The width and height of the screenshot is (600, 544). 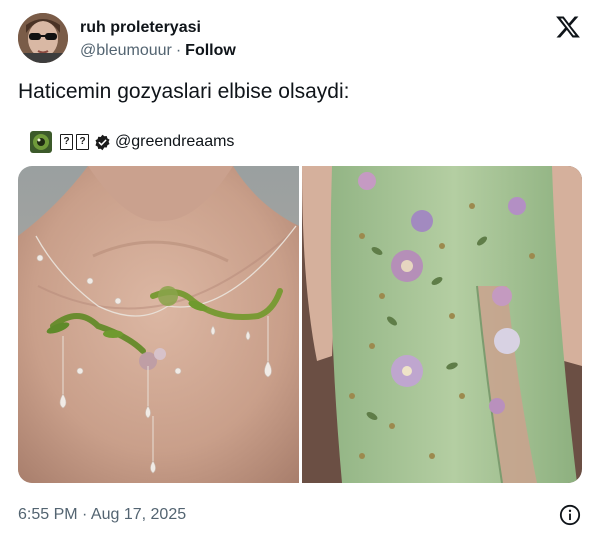 What do you see at coordinates (184, 91) in the screenshot?
I see `tweet-text: Haticemin gozyaslari elbise olsaydi:` at bounding box center [184, 91].